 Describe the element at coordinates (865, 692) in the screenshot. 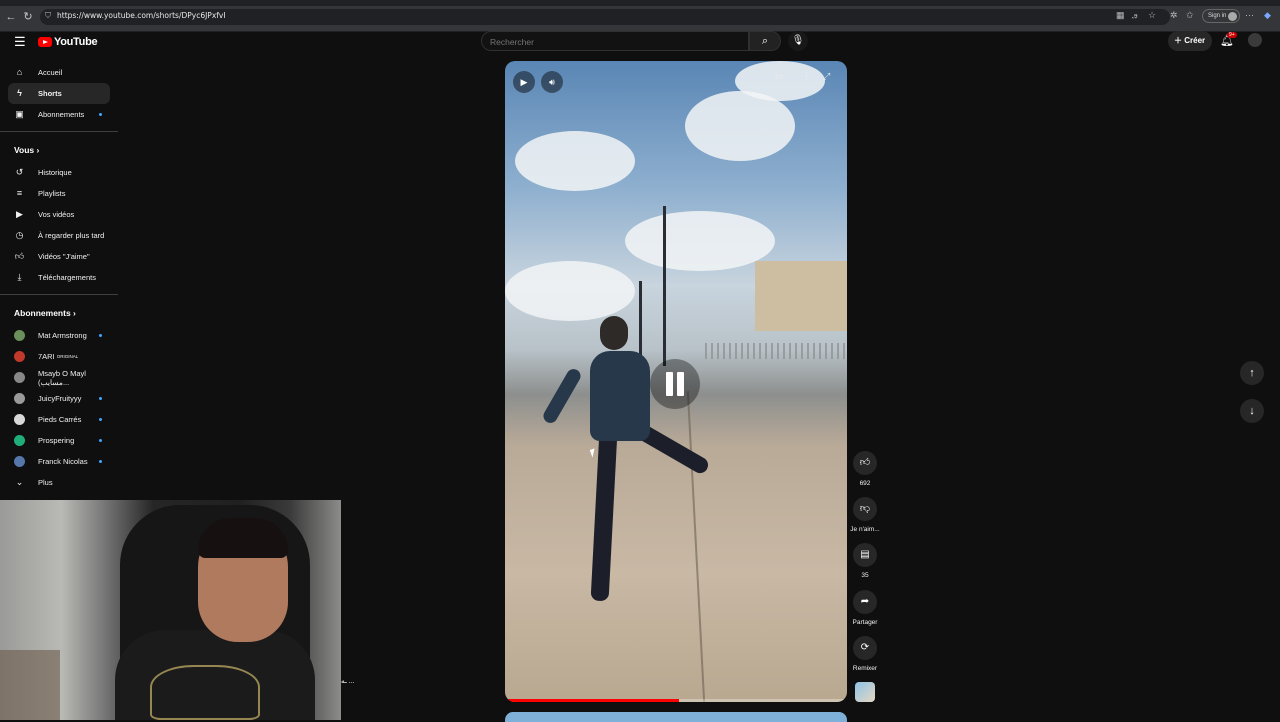

I see `sound-thumbnail` at that location.